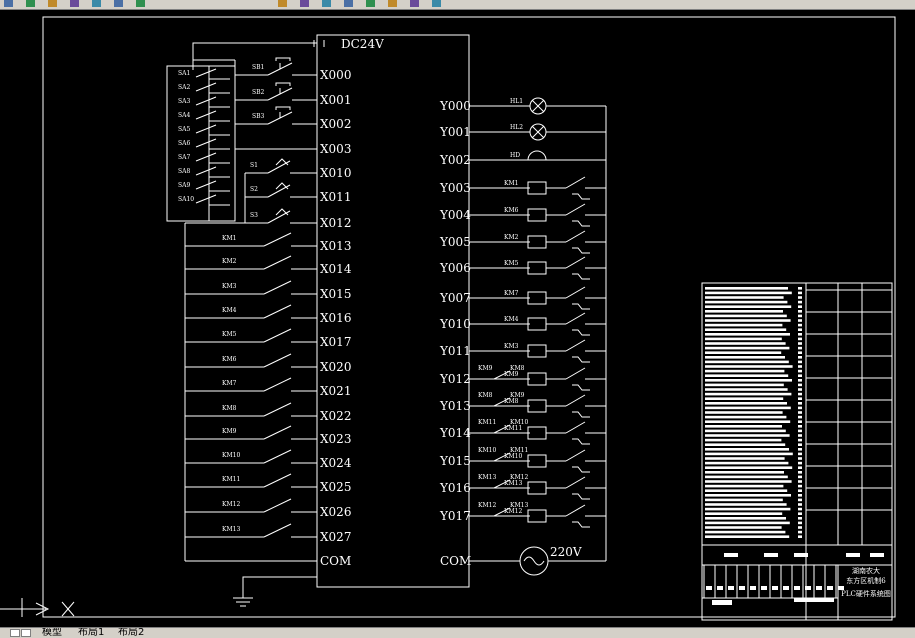  What do you see at coordinates (519, 477) in the screenshot?
I see `series-contact-y016-label-b: KM12` at bounding box center [519, 477].